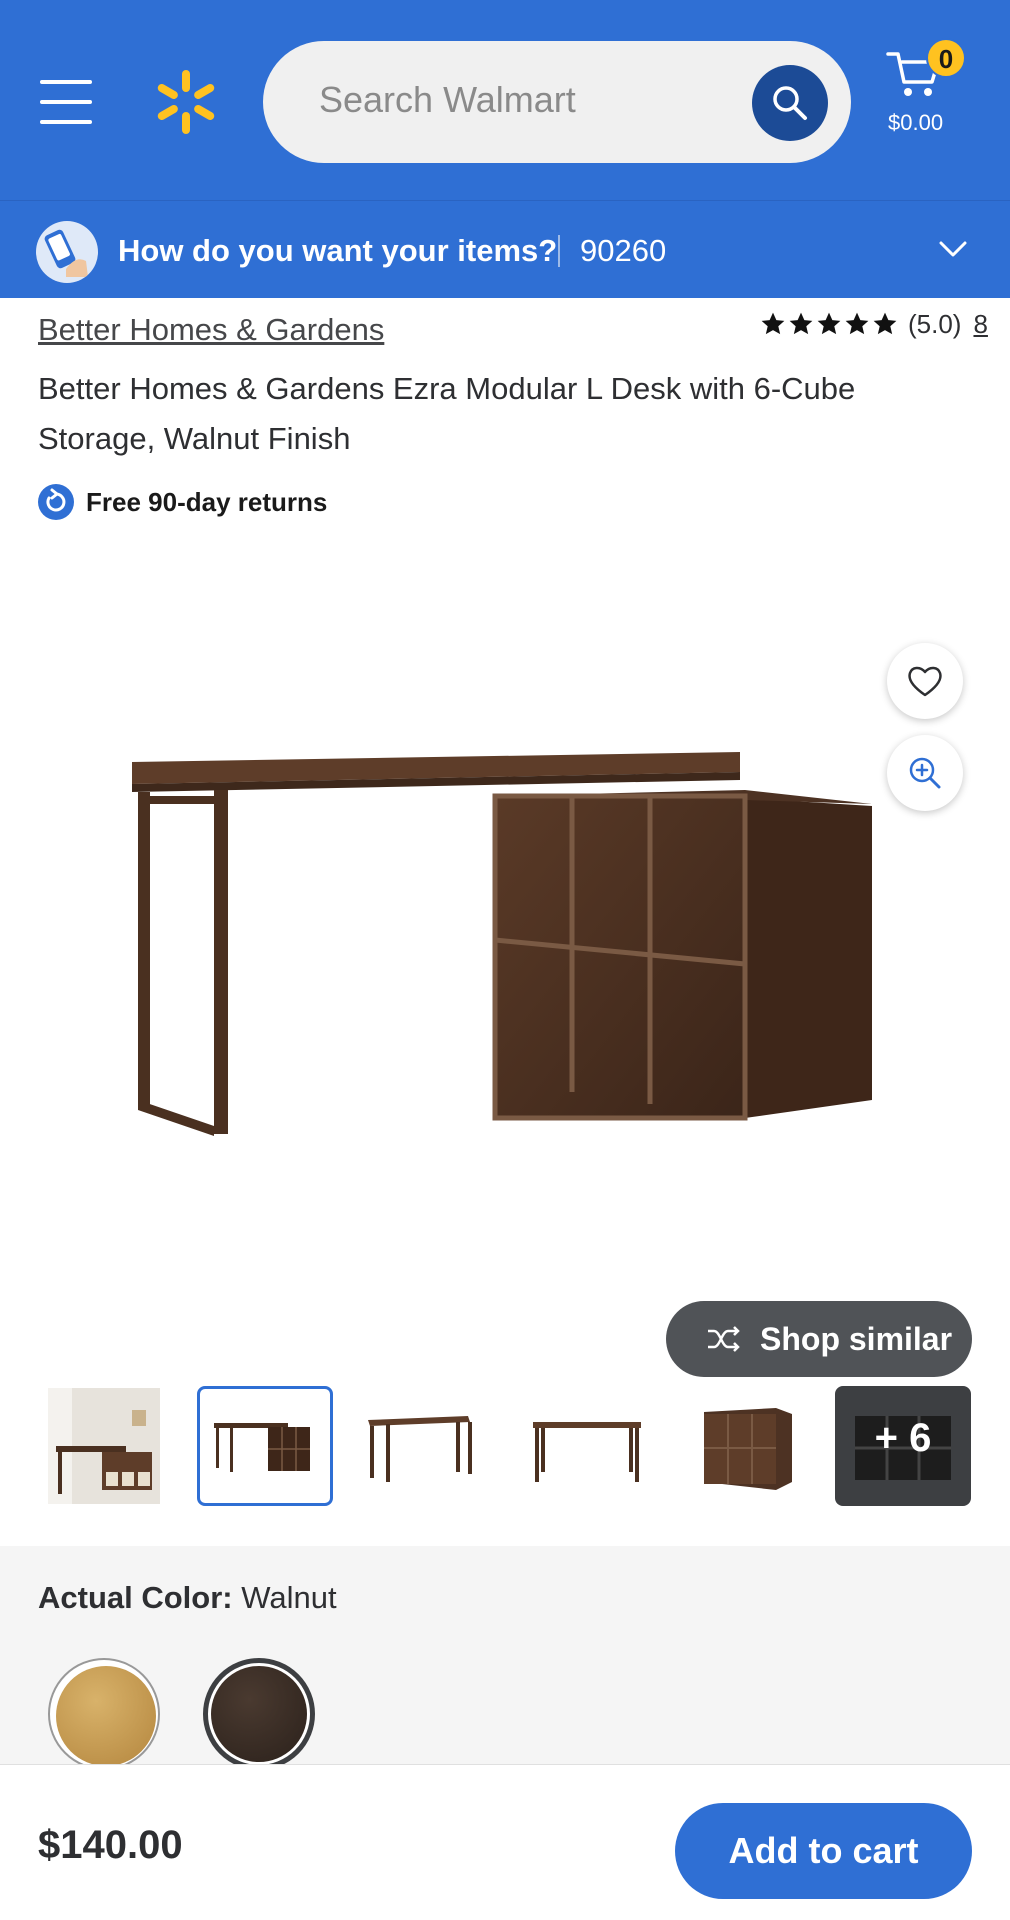 The image size is (1010, 1920). Describe the element at coordinates (135, 1597) in the screenshot. I see `color-label-key: Actual Color:` at that location.